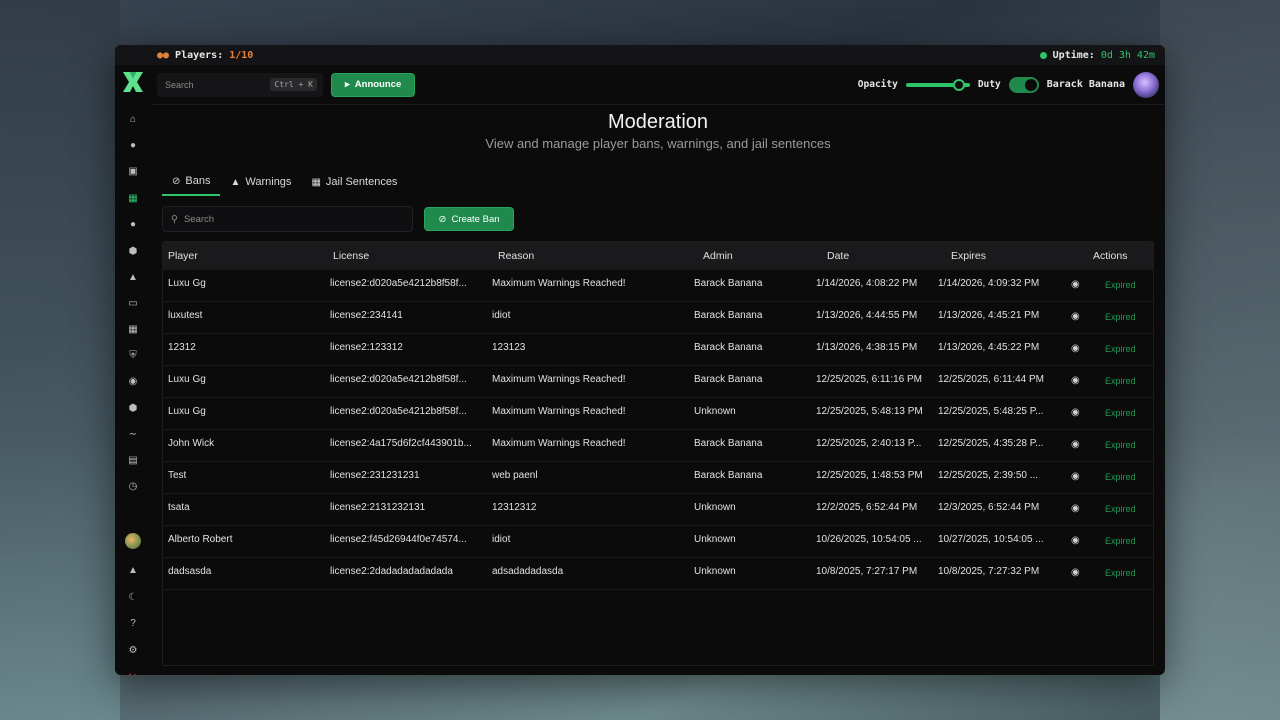 This screenshot has width=1280, height=720. I want to click on create-ban-button: ⊘ Create Ban, so click(469, 219).